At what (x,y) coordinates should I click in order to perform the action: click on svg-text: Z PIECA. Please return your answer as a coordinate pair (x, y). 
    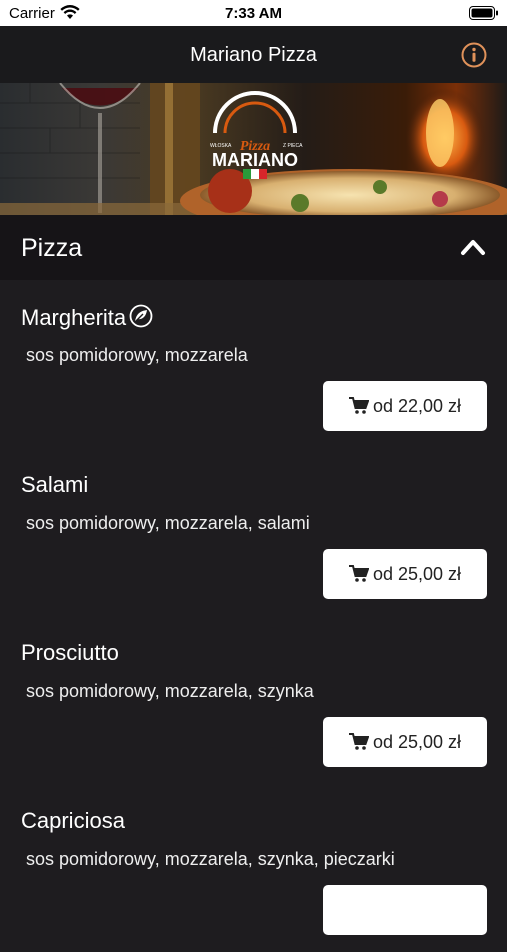
    Looking at the image, I should click on (293, 146).